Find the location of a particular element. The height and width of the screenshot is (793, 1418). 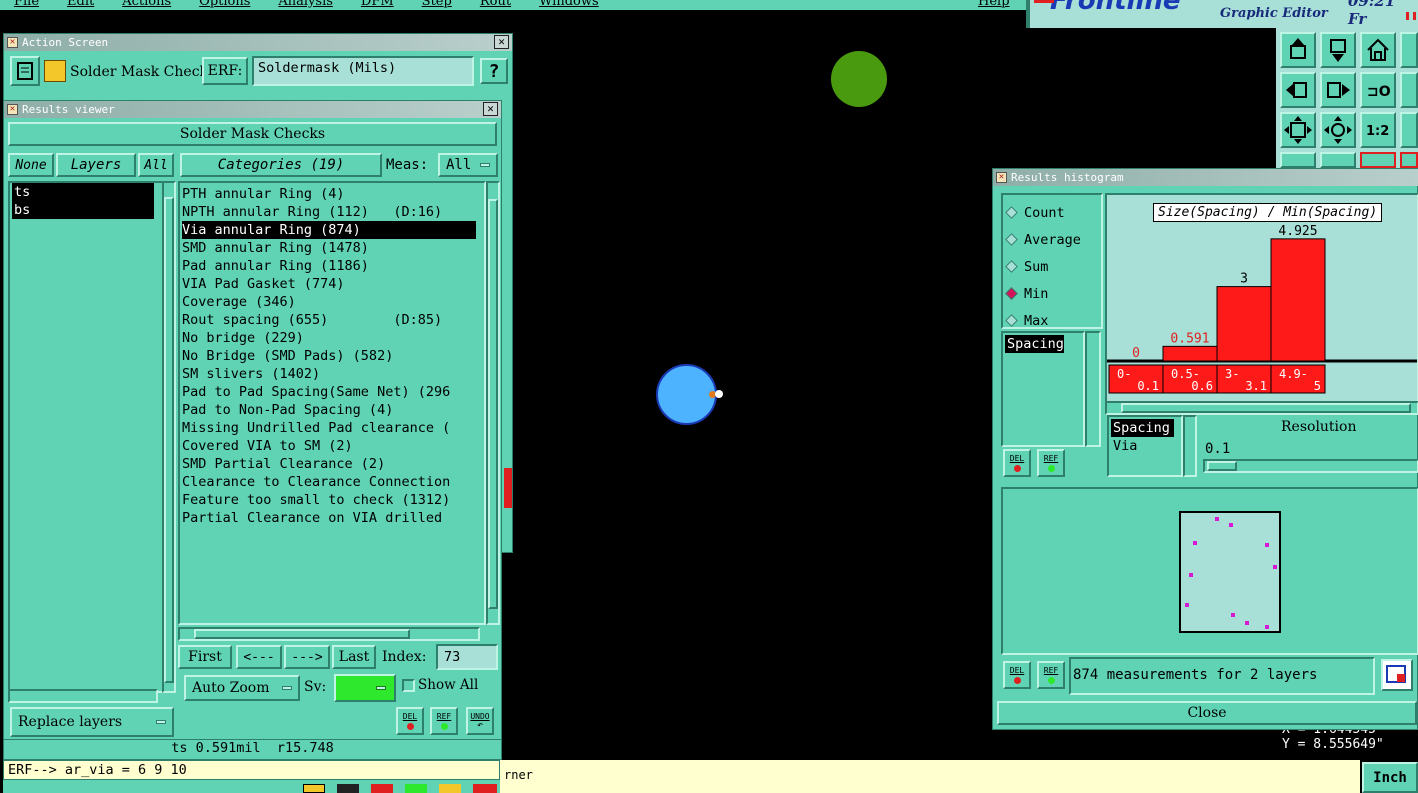

category-item: Coverage (346) is located at coordinates (329, 302).